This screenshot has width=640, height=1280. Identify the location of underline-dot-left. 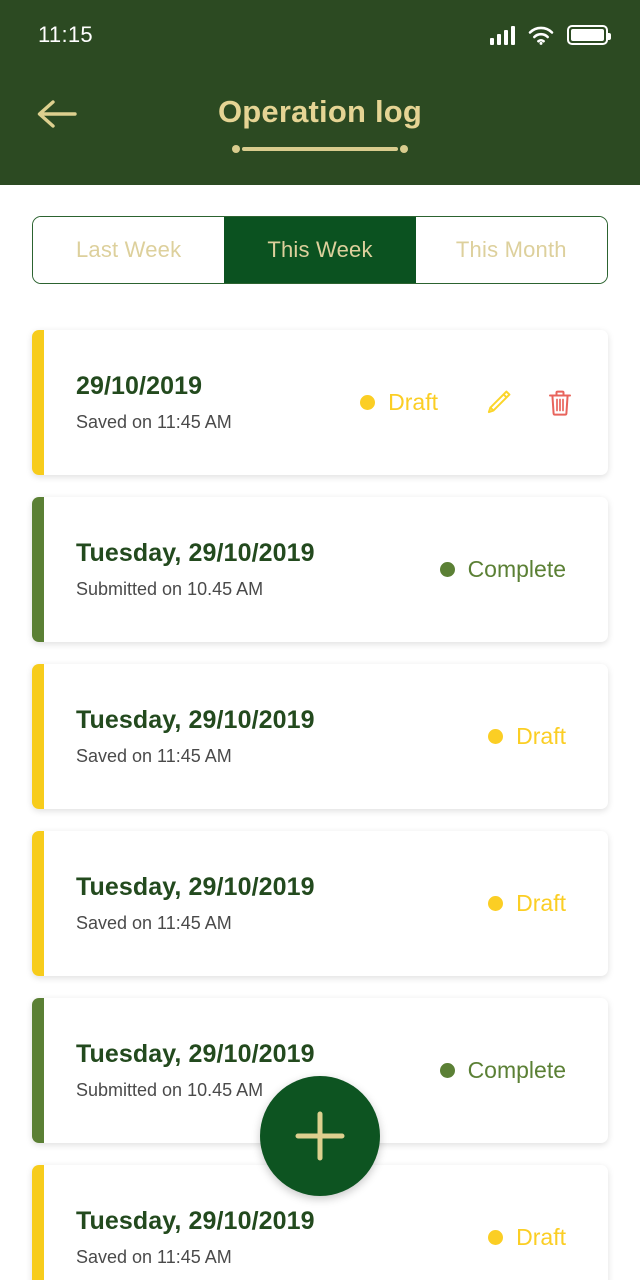
(236, 148).